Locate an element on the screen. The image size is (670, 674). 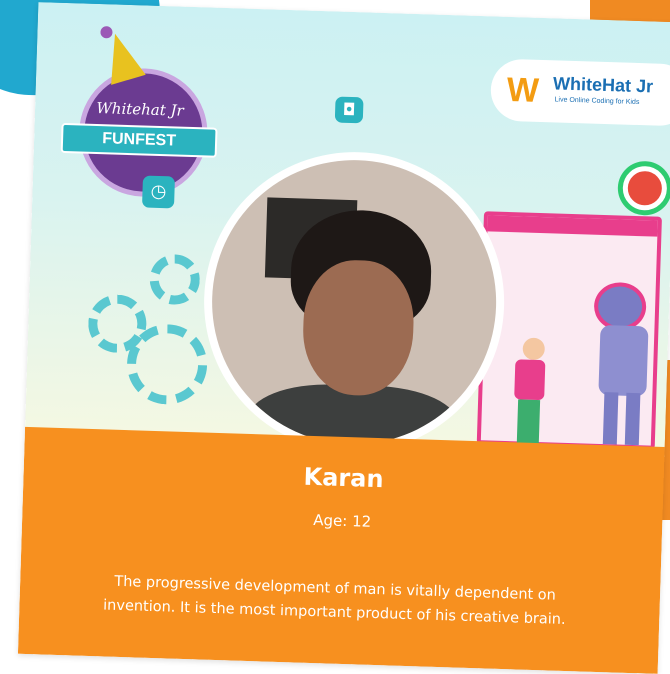
person-illustration-body is located at coordinates (530, 380).